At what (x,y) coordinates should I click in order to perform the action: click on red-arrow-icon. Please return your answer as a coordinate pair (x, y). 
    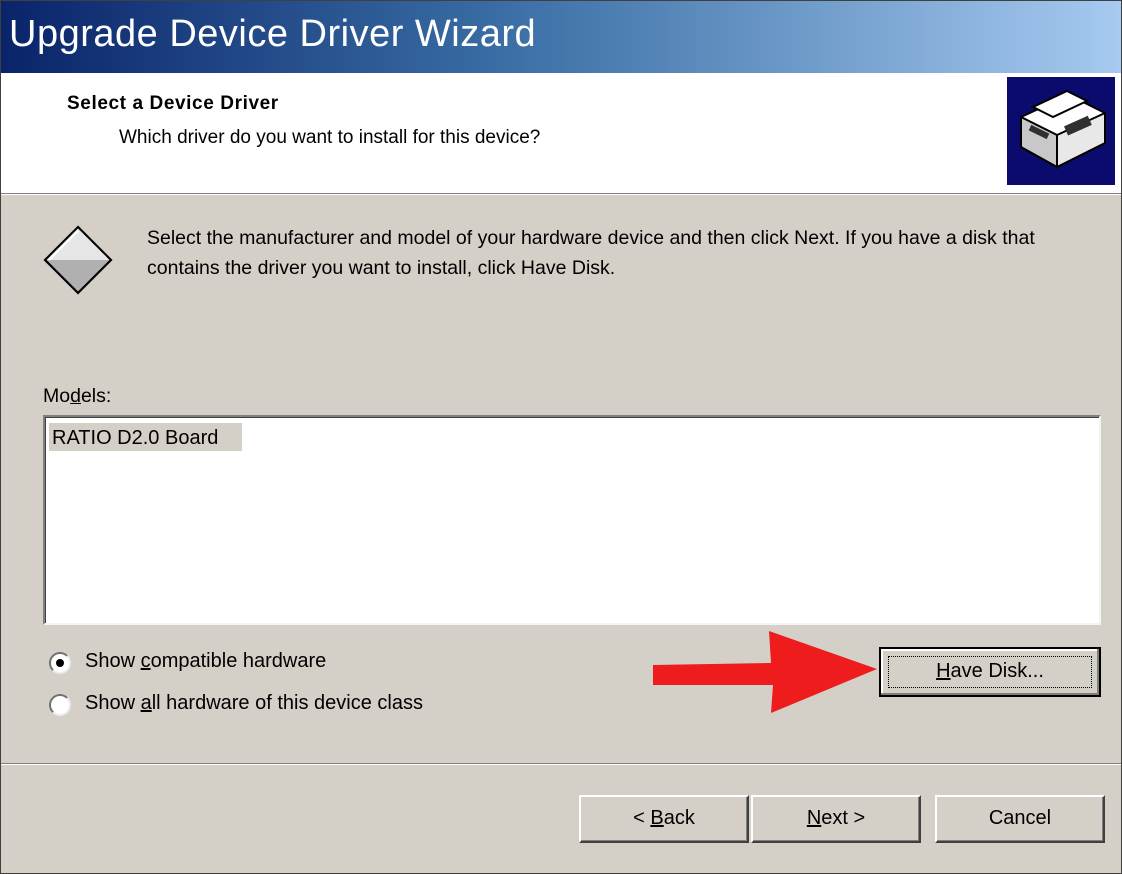
    Looking at the image, I should click on (765, 672).